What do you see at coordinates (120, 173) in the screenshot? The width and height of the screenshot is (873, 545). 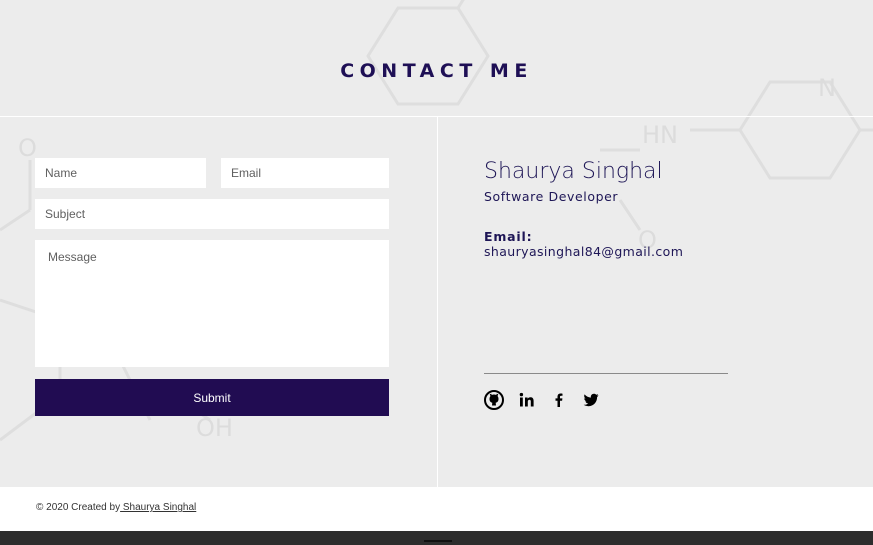 I see `name-input` at bounding box center [120, 173].